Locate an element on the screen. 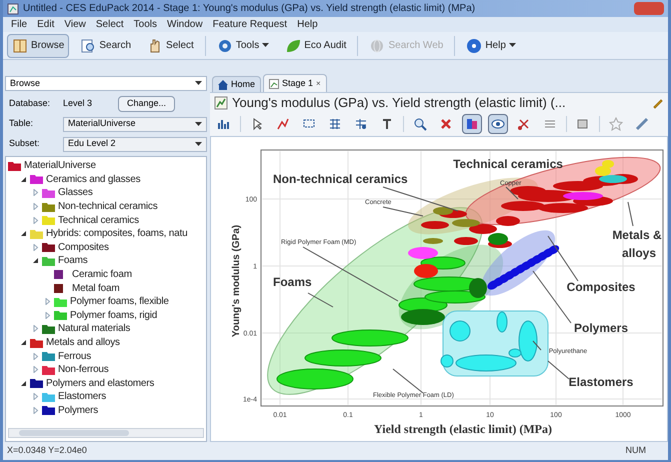  menu-item: View is located at coordinates (75, 24).